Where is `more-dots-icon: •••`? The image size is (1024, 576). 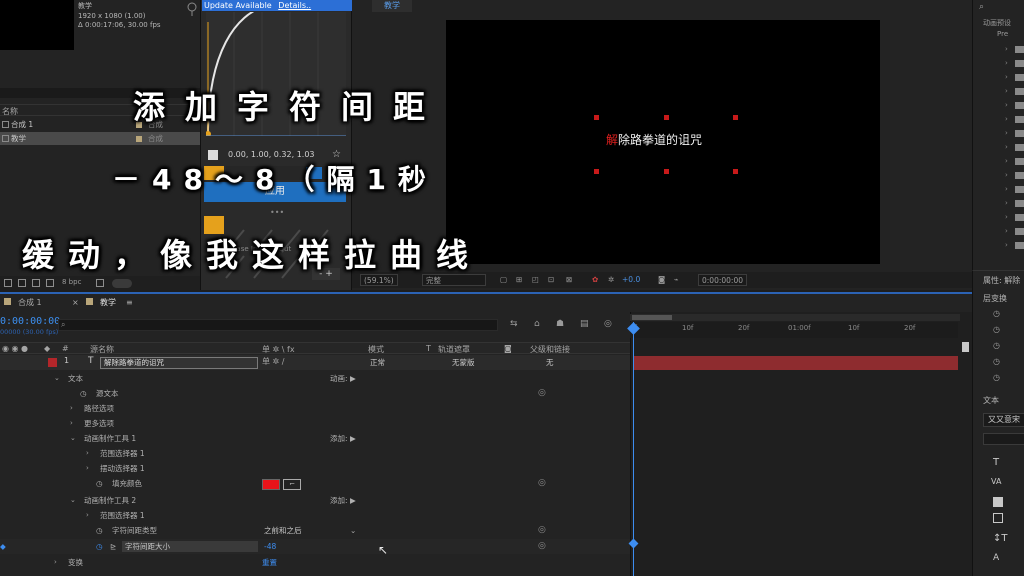 more-dots-icon: ••• is located at coordinates (277, 212).